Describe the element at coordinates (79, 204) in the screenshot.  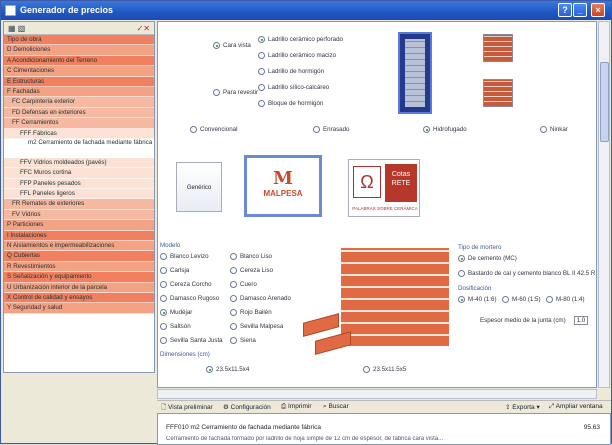
I see `tree-item: FR Remates de exteriores` at that location.